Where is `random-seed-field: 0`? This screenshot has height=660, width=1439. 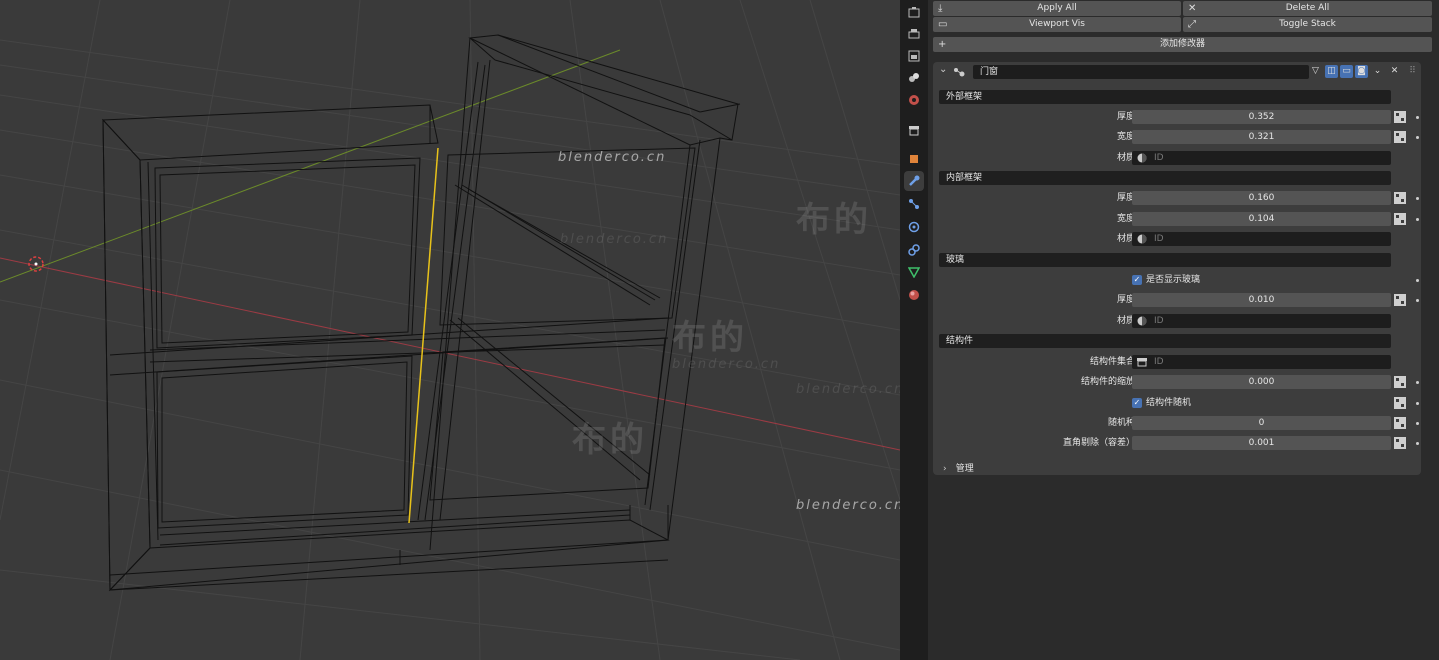 random-seed-field: 0 is located at coordinates (1261, 423).